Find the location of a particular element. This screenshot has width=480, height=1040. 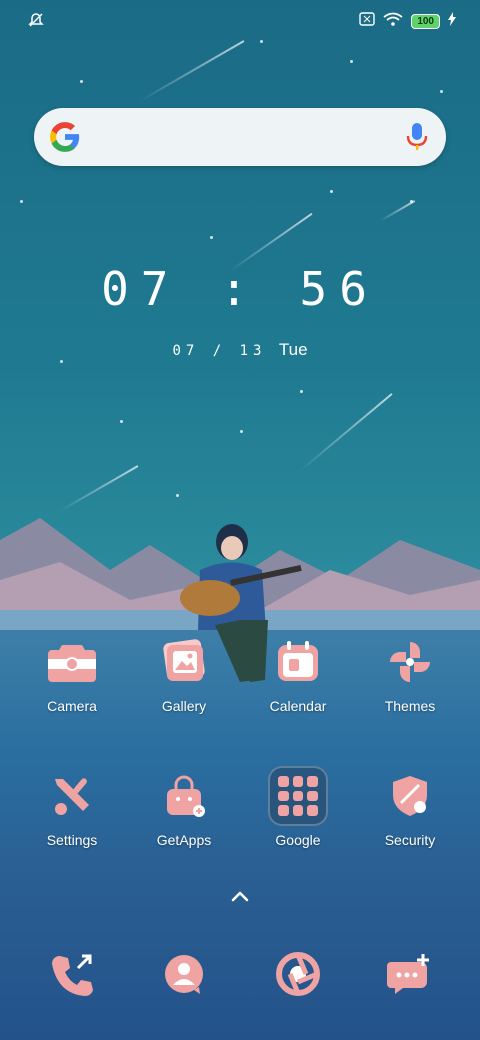

date-numeric: 07 / 13 is located at coordinates (219, 351).